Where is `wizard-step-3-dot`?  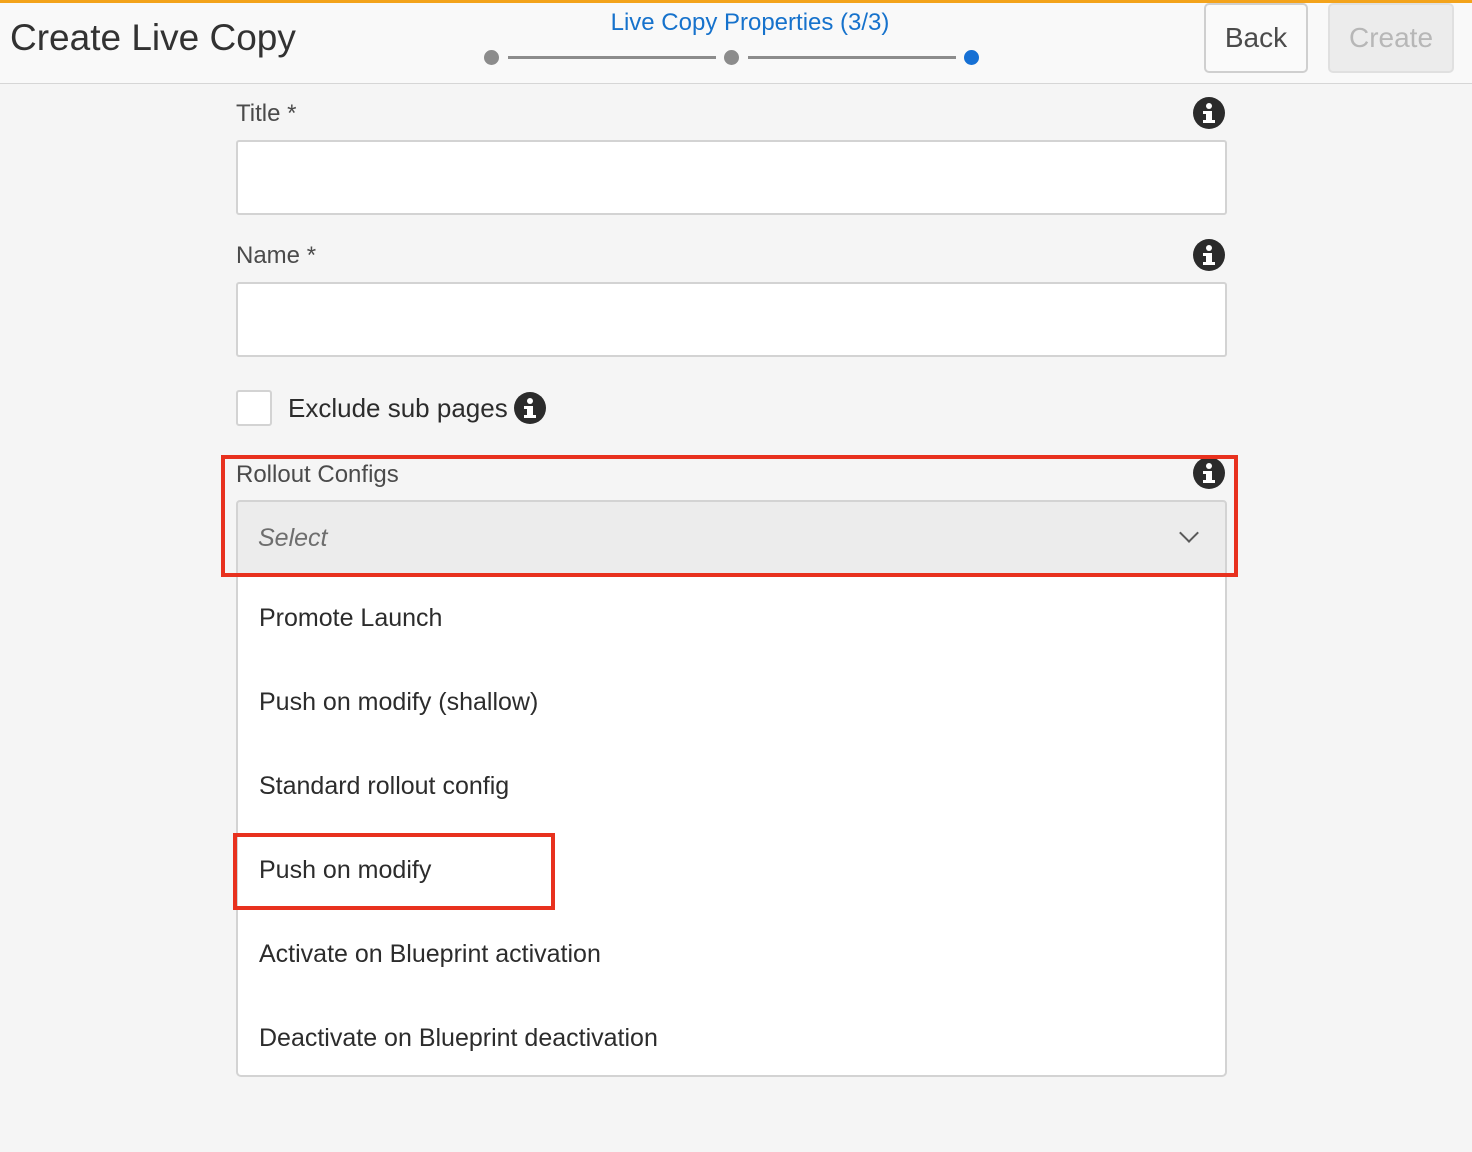
wizard-step-3-dot is located at coordinates (971, 57).